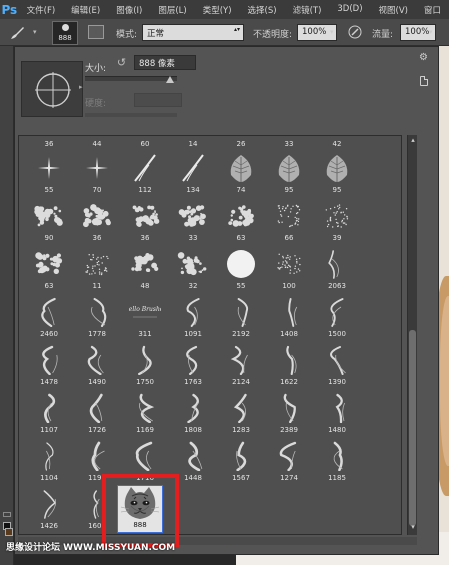 The width and height of the screenshot is (449, 565). What do you see at coordinates (121, 62) in the screenshot?
I see `reset-size-icon: ↺` at bounding box center [121, 62].